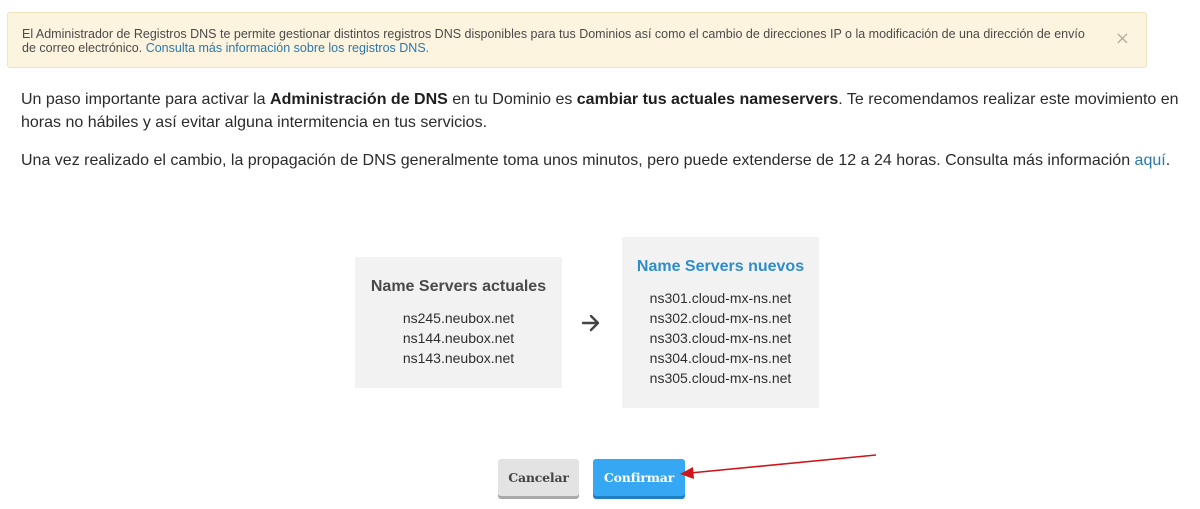 The image size is (1200, 509). Describe the element at coordinates (1122, 39) in the screenshot. I see `close-icon: ×` at that location.